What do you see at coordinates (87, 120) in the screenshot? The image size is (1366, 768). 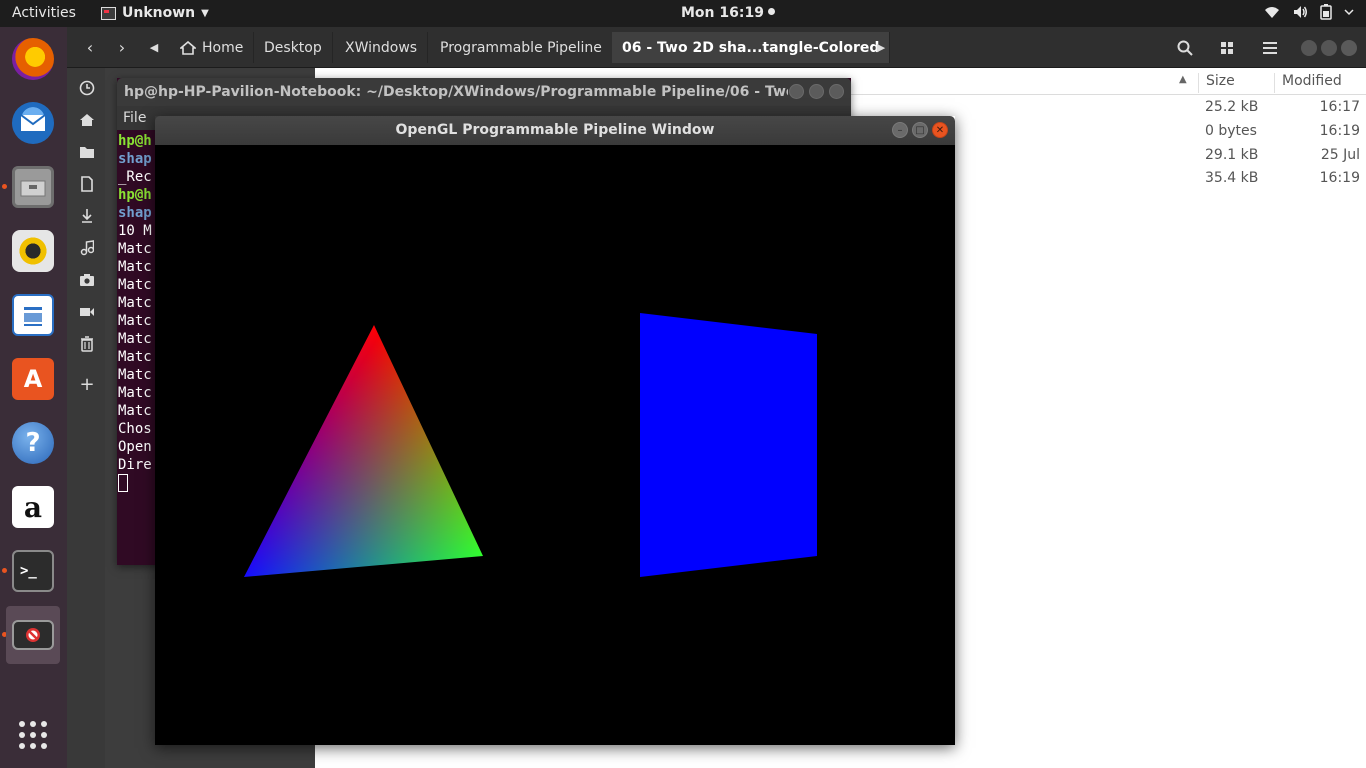 I see `home-icon` at bounding box center [87, 120].